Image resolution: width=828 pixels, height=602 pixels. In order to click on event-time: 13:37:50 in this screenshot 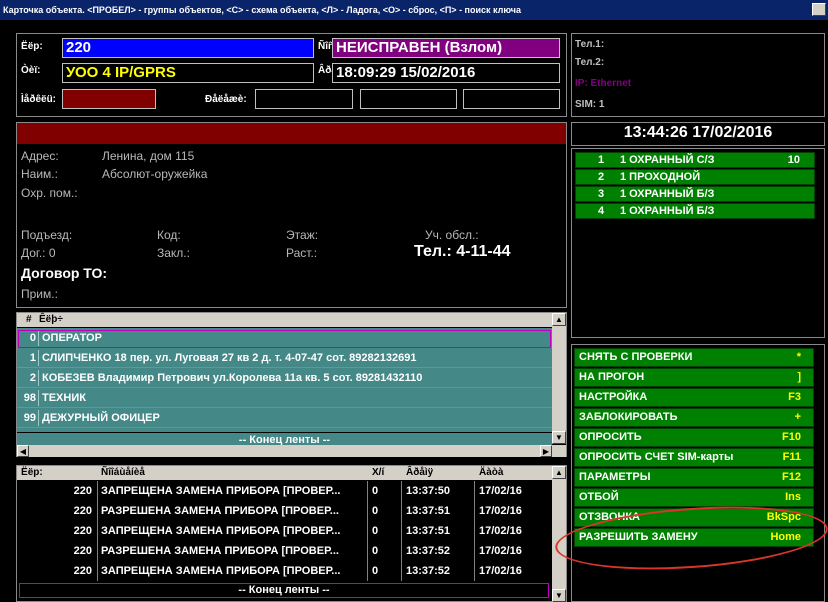, I will do `click(428, 491)`.